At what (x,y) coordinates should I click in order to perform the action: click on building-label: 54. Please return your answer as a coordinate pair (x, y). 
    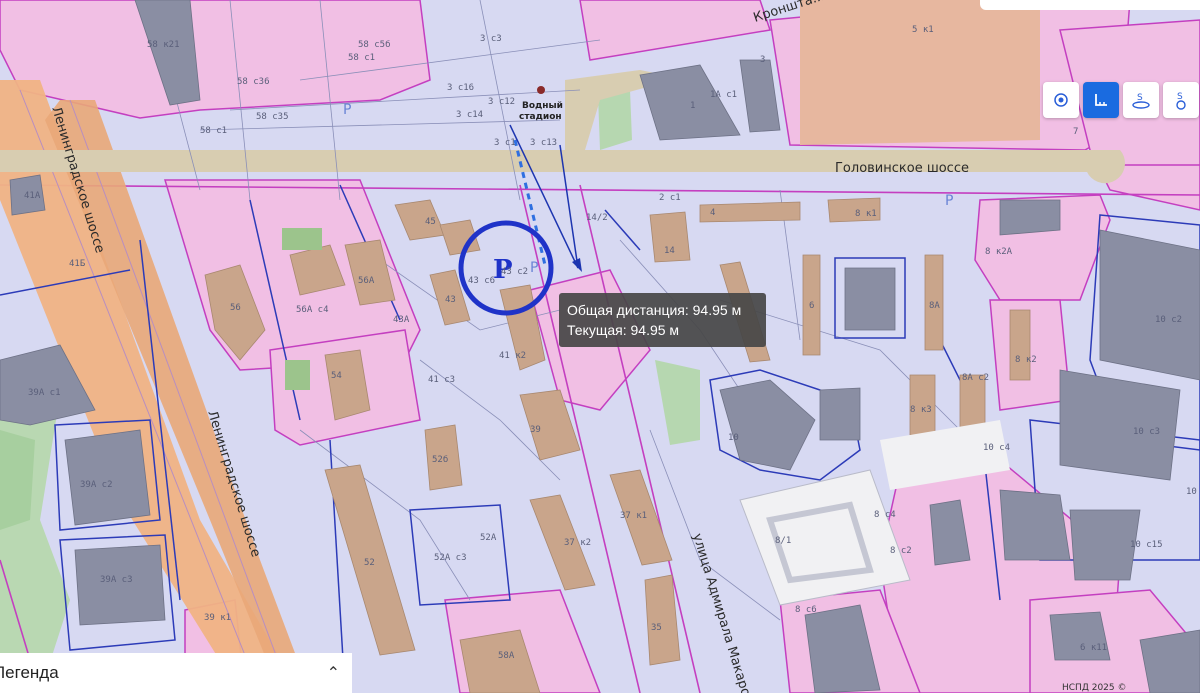
    Looking at the image, I should click on (336, 376).